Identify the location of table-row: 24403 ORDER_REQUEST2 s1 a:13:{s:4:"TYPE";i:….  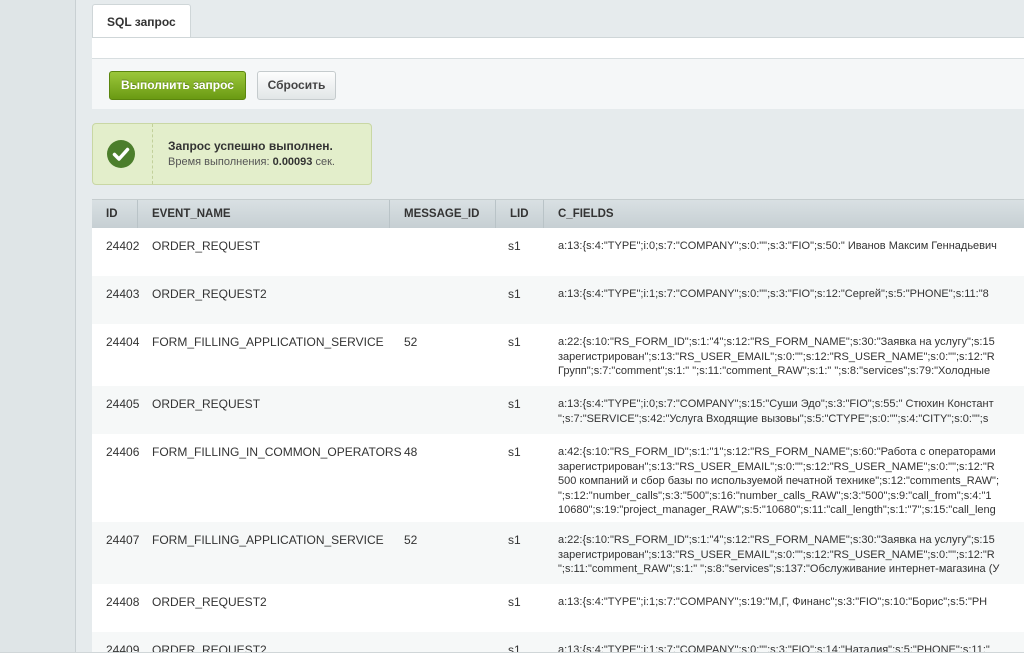
(558, 300).